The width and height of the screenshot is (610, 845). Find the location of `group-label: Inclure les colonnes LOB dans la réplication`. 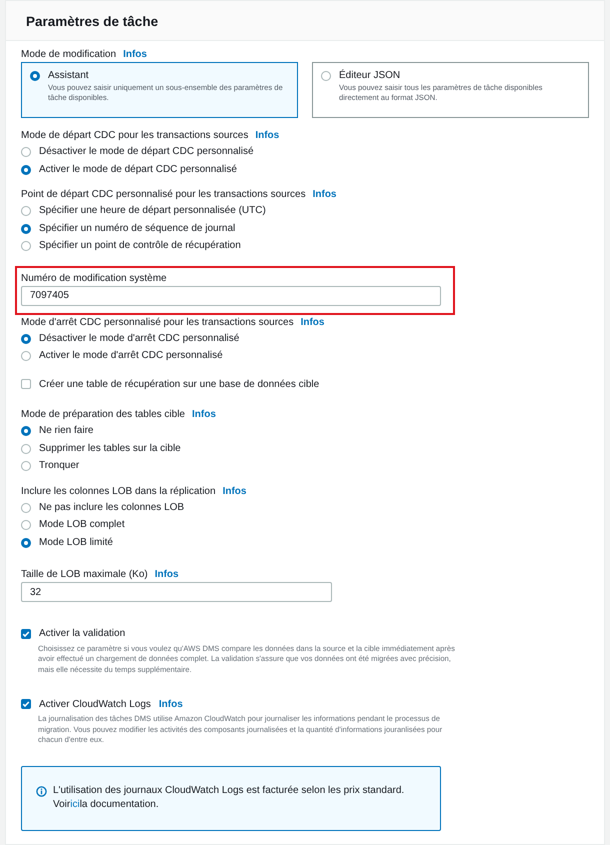

group-label: Inclure les colonnes LOB dans la réplication is located at coordinates (118, 491).